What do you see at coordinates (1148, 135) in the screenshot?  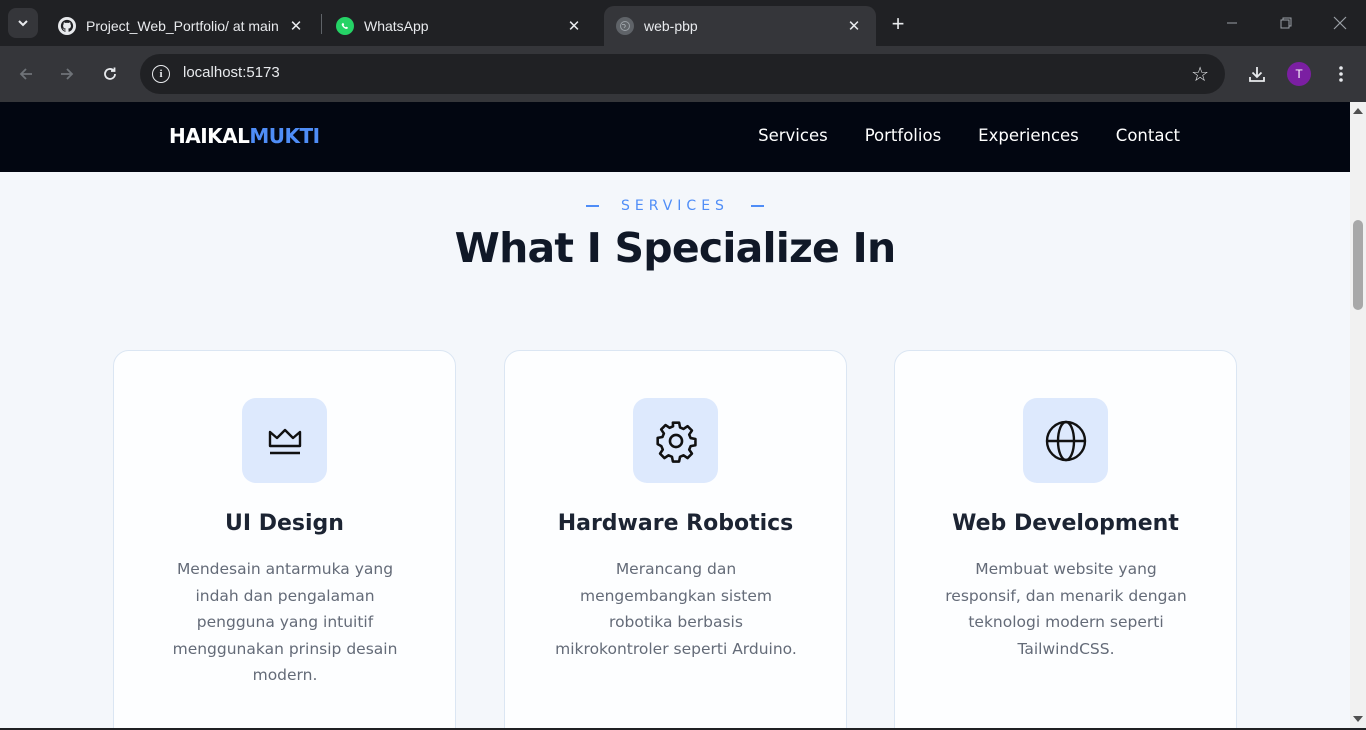 I see `nav-link-contact: Contact` at bounding box center [1148, 135].